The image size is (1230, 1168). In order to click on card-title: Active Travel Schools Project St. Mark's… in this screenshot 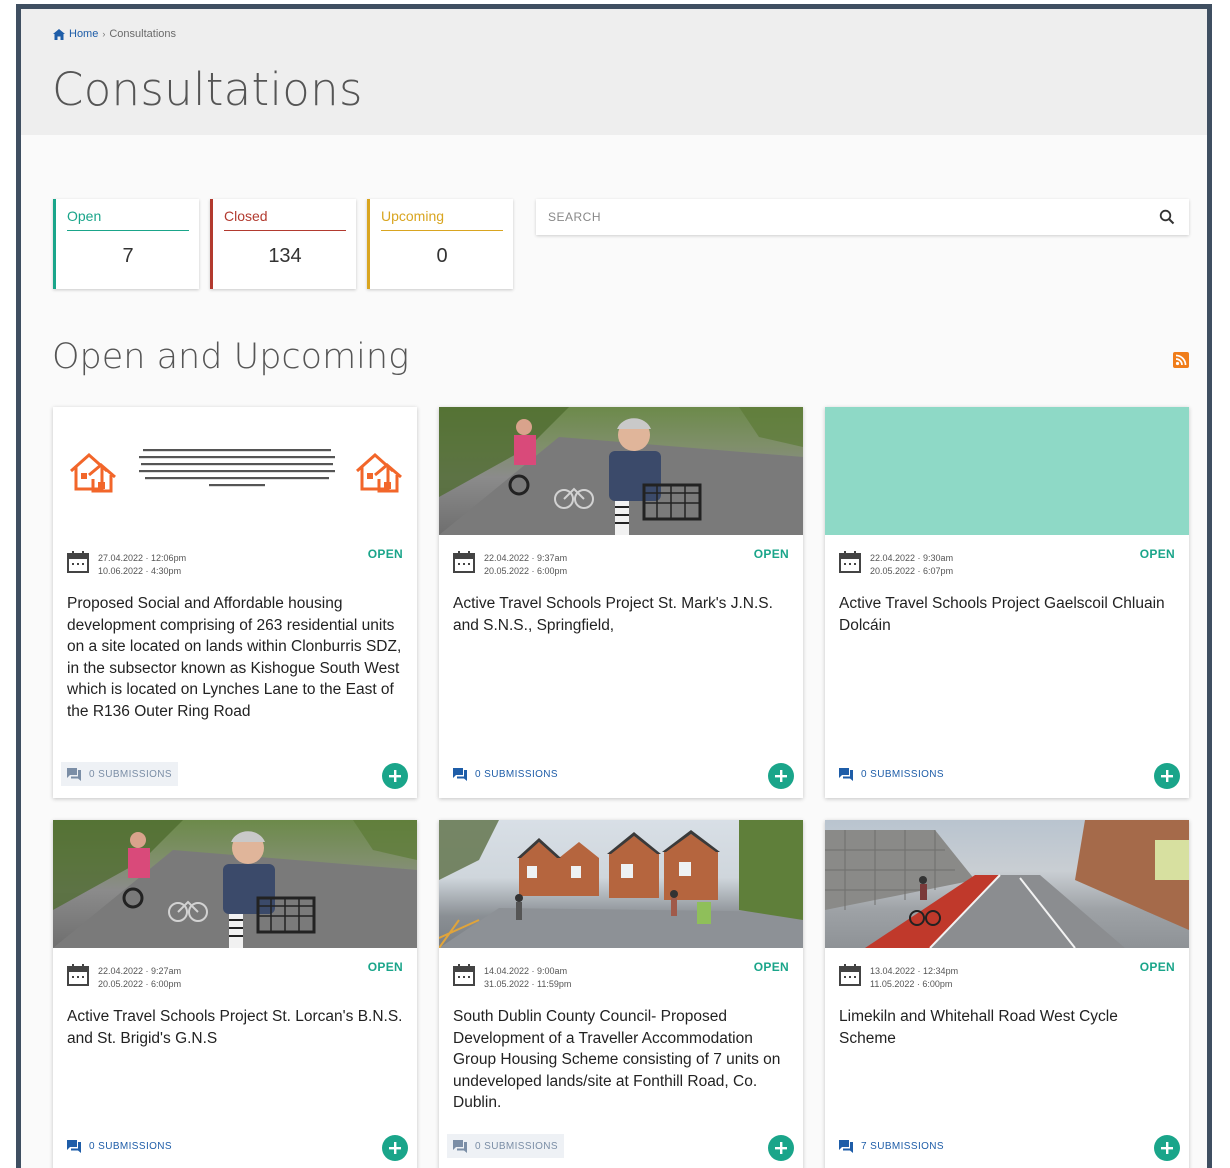, I will do `click(621, 614)`.